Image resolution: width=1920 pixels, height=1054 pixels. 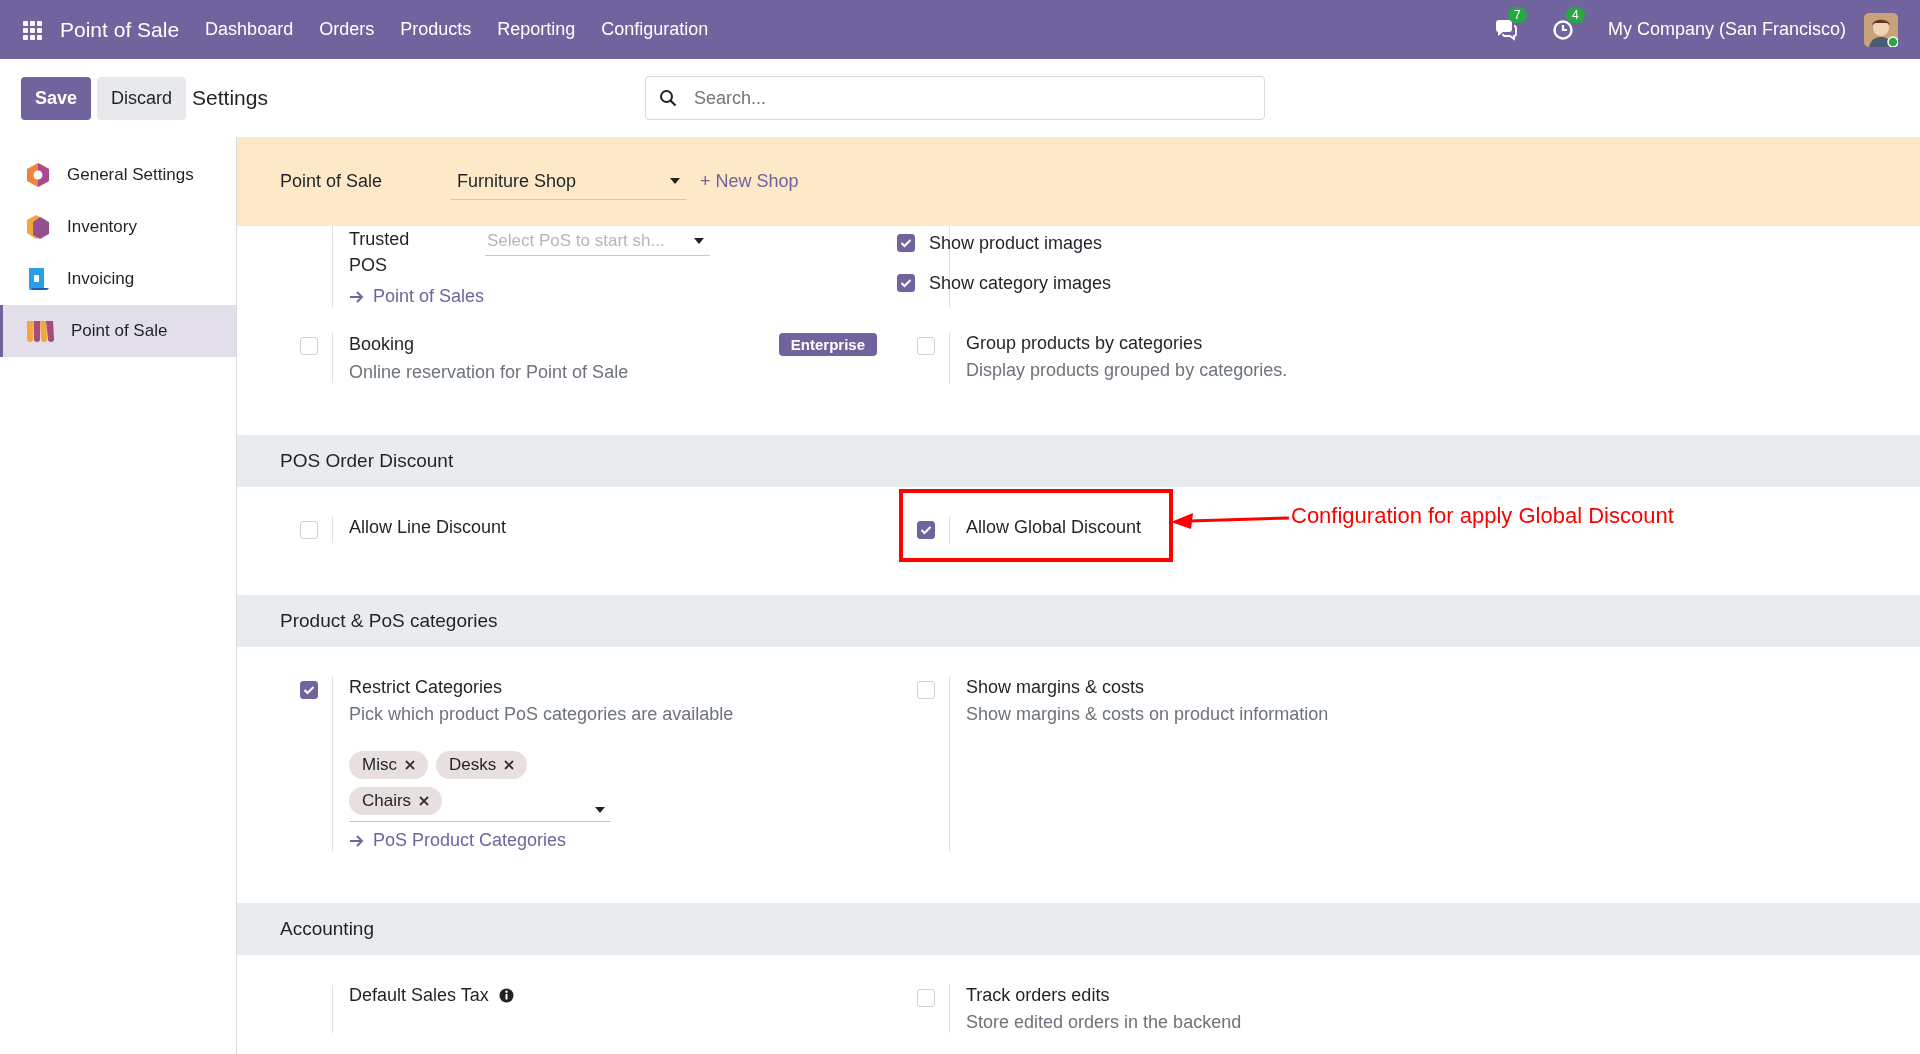 What do you see at coordinates (118, 175) in the screenshot?
I see `sidebar-item: General Settings` at bounding box center [118, 175].